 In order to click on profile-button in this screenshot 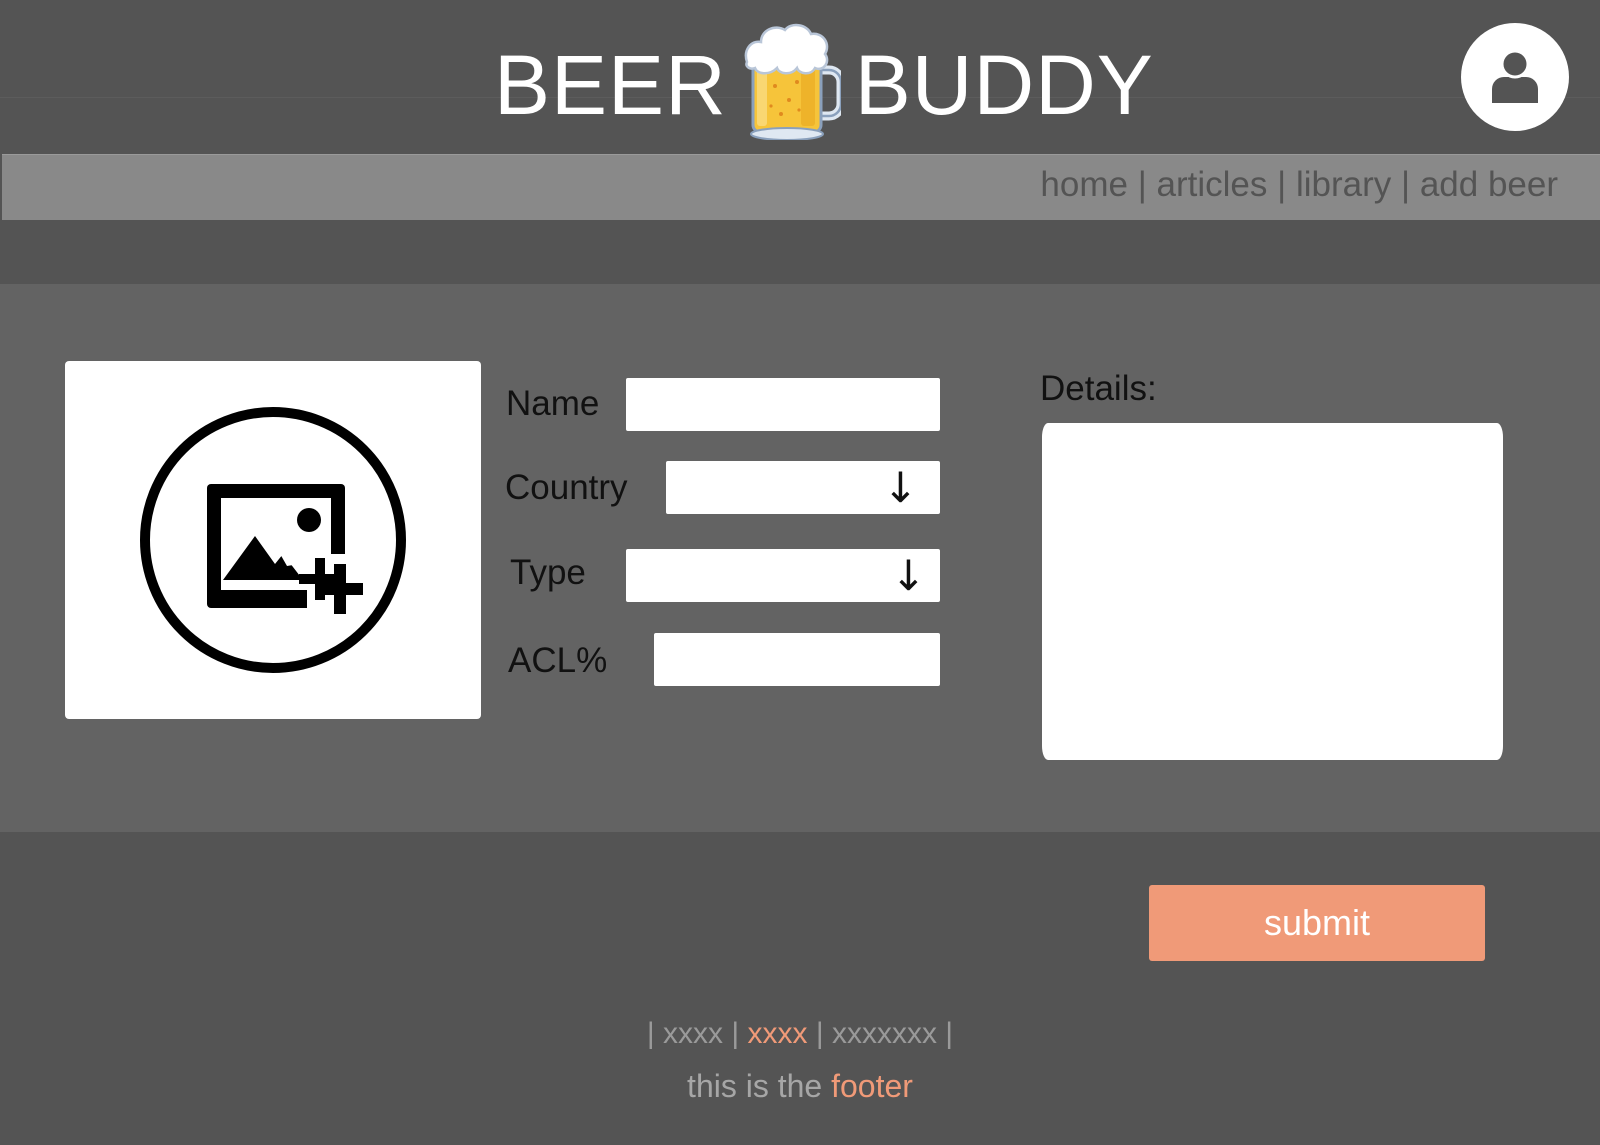, I will do `click(1515, 77)`.